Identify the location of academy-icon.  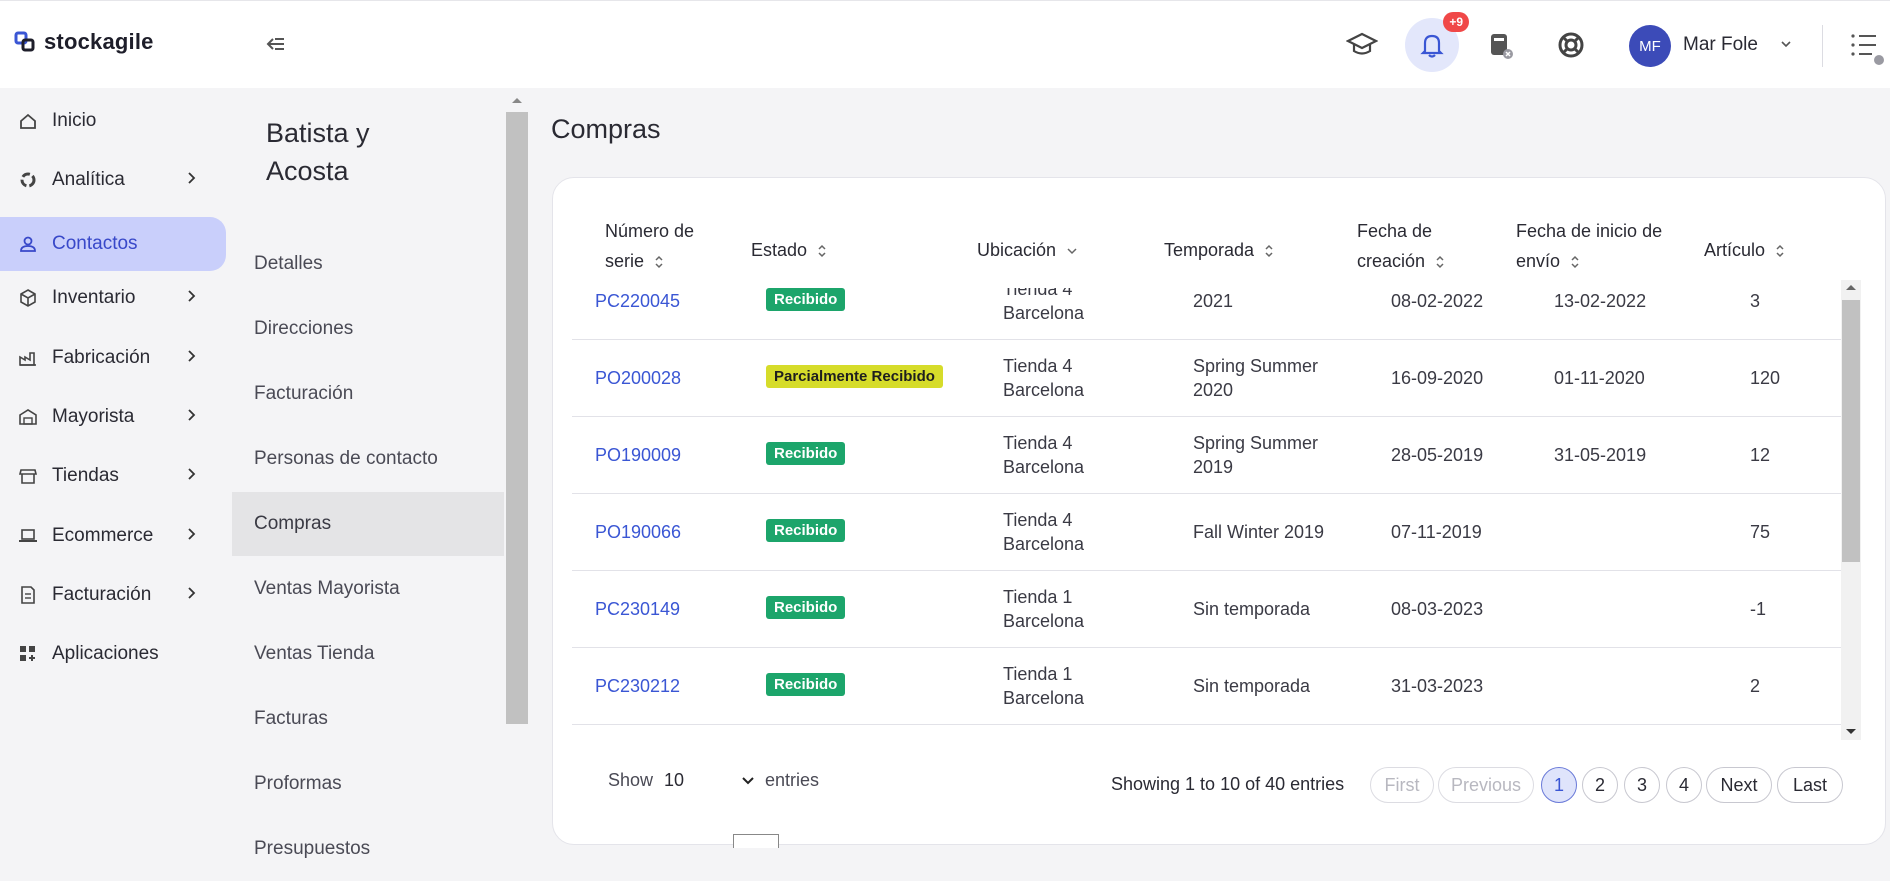
(1362, 45).